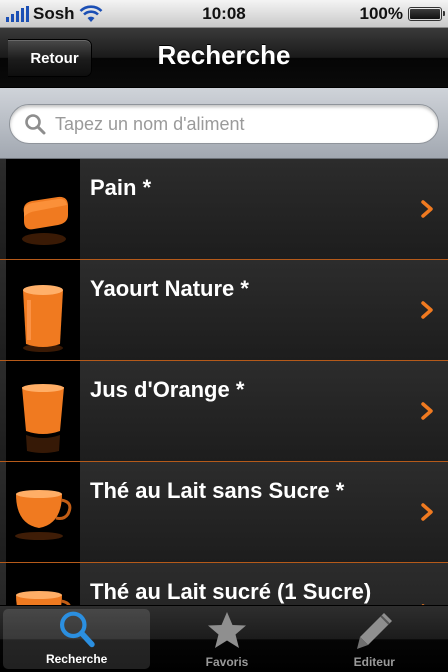  Describe the element at coordinates (169, 288) in the screenshot. I see `list-item-label: Yaourt Nature *` at that location.